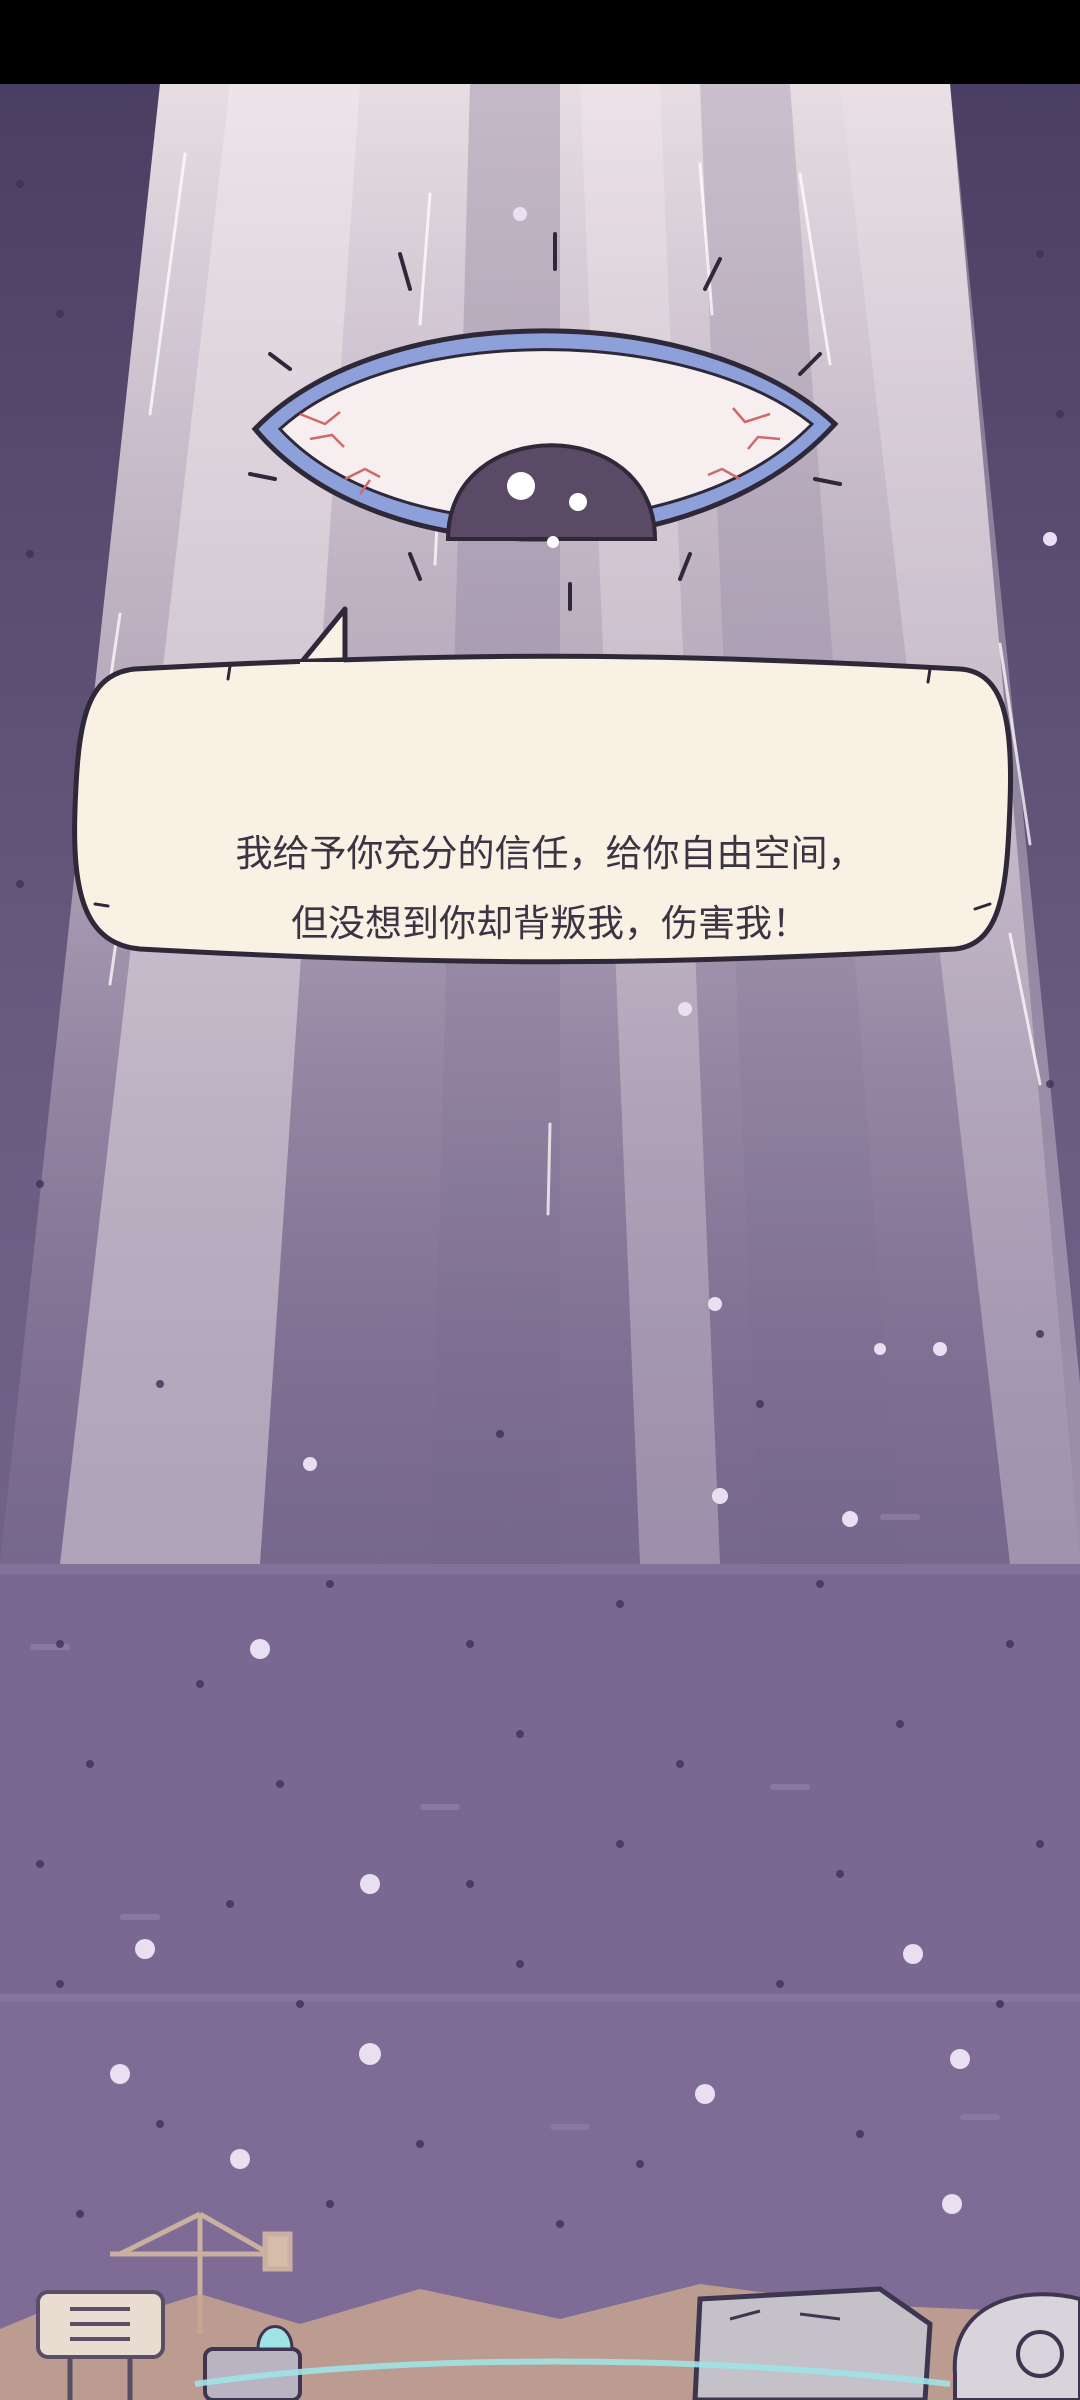 The width and height of the screenshot is (1080, 2400). I want to click on dialogue-line-2: 但没想到你却背叛我，伤害我！, so click(550, 923).